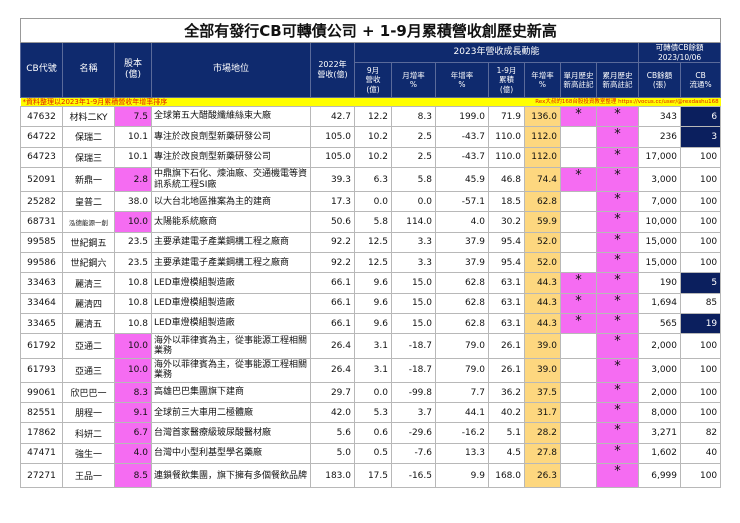 The height and width of the screenshot is (523, 740). What do you see at coordinates (41, 222) in the screenshot?
I see `cb-code-cell: 68731` at bounding box center [41, 222].